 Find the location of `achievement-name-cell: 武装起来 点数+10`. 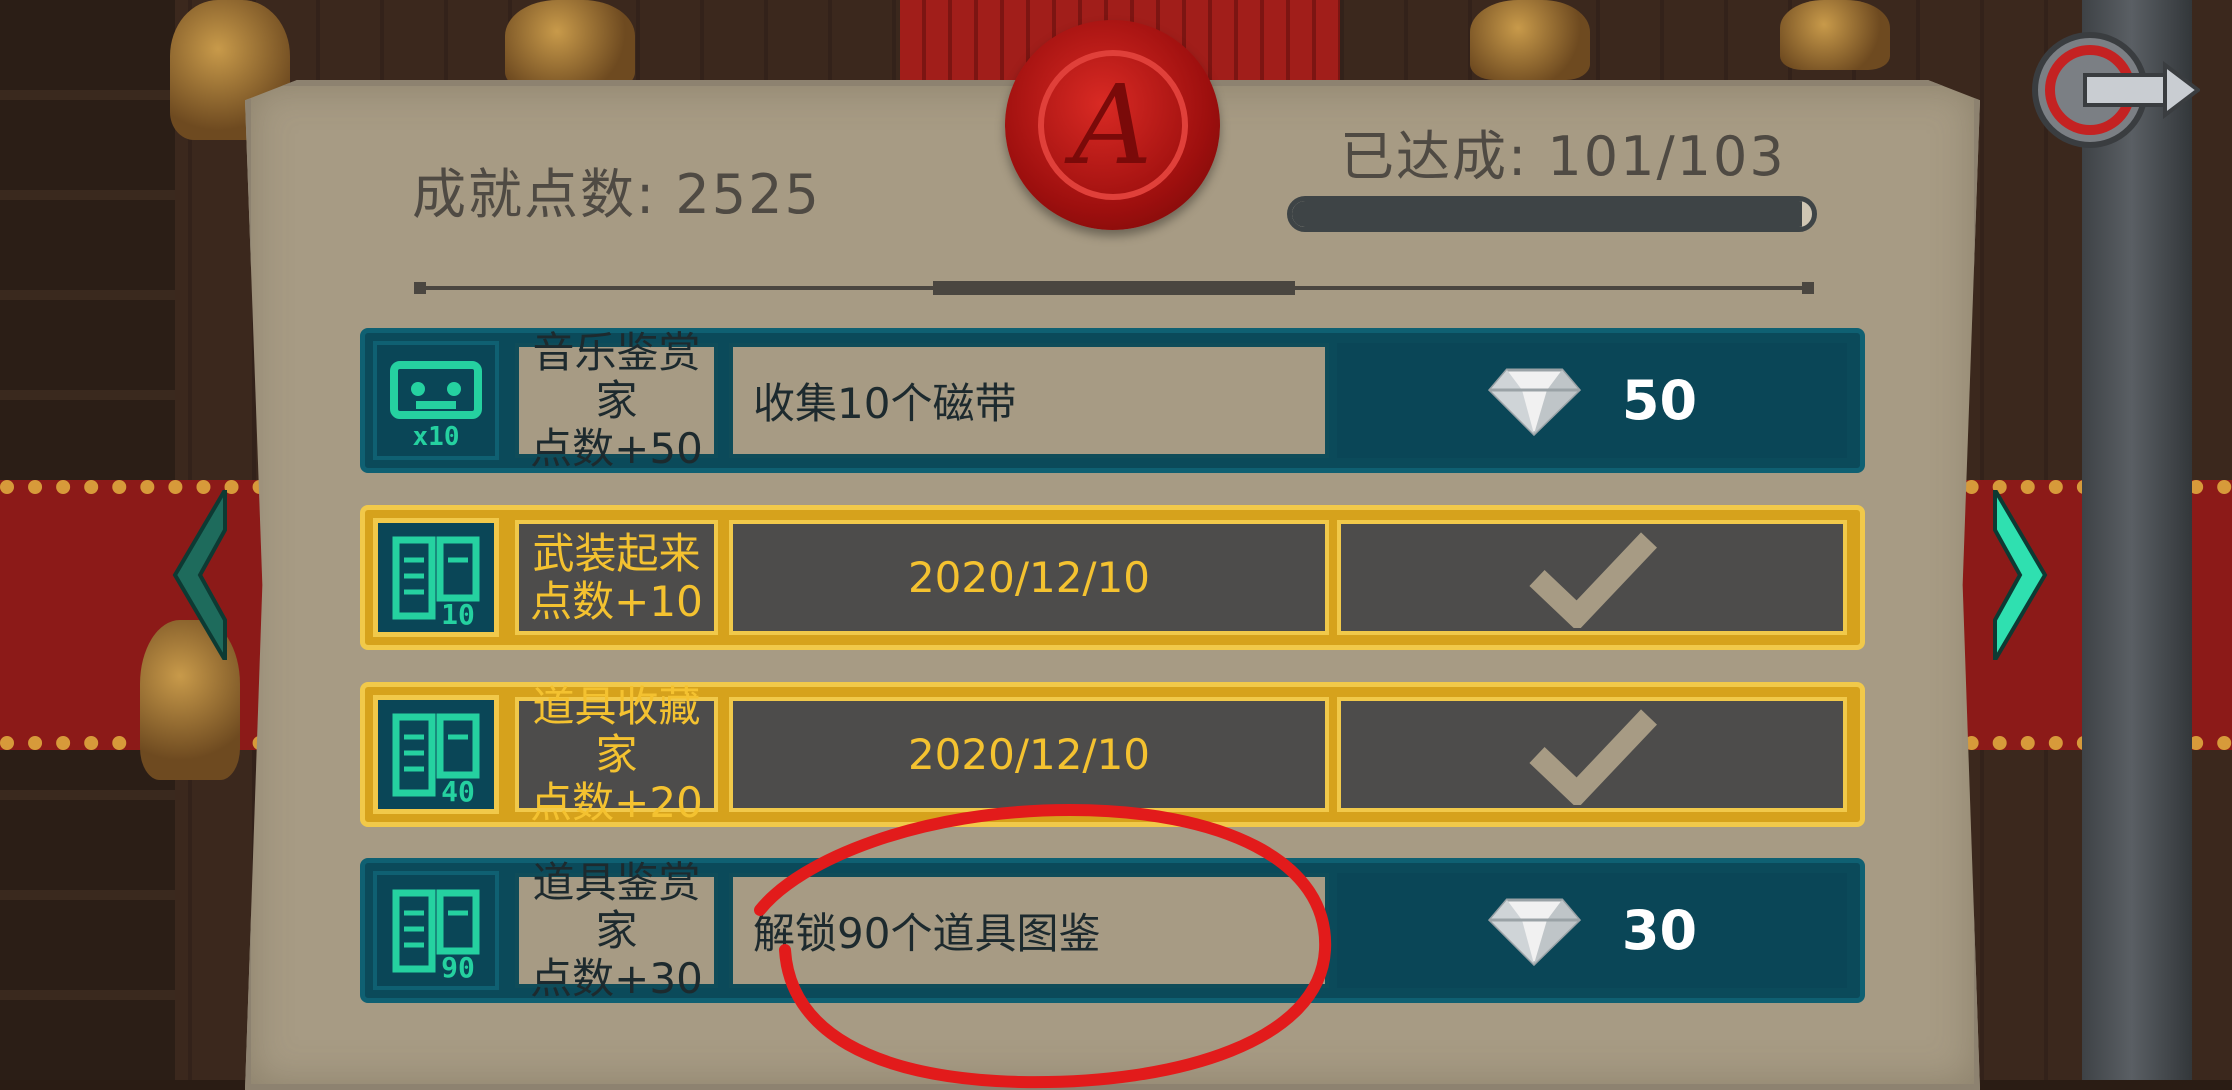

achievement-name-cell: 武装起来 点数+10 is located at coordinates (616, 577).